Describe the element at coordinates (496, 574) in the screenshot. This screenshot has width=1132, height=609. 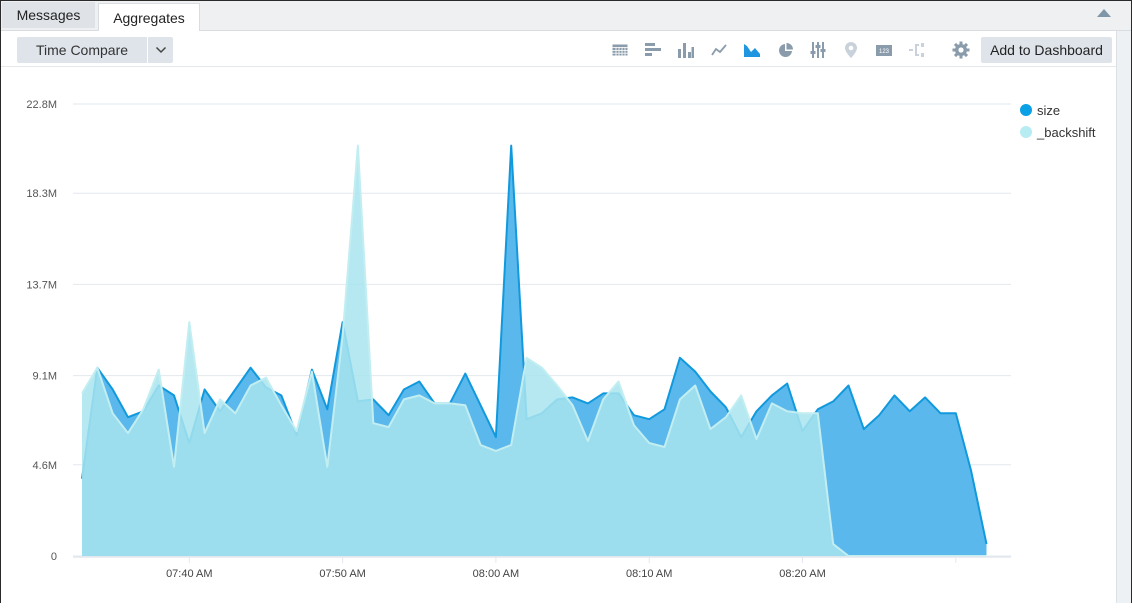
I see `x-tick-label: 08:00 AM` at that location.